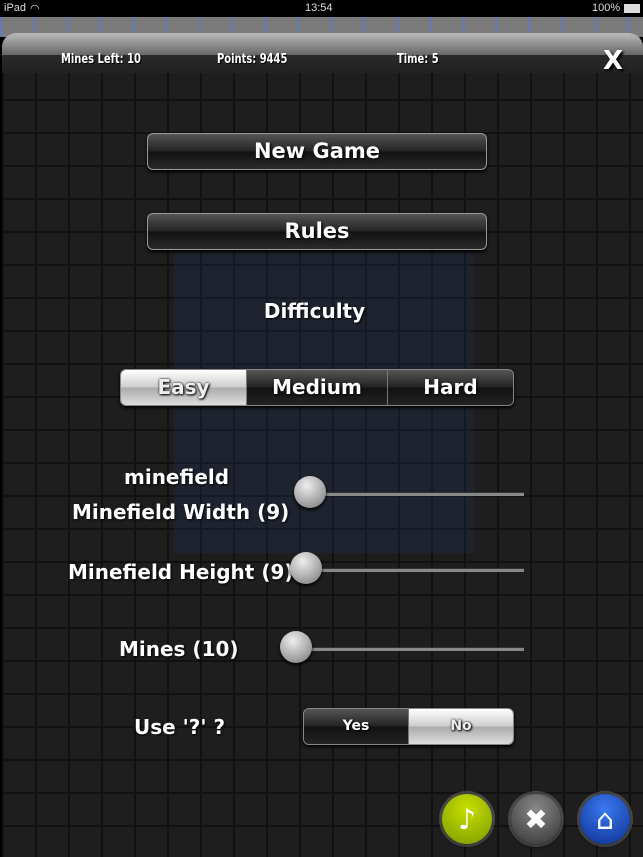 The image size is (643, 857). I want to click on width-slider-thumb, so click(310, 492).